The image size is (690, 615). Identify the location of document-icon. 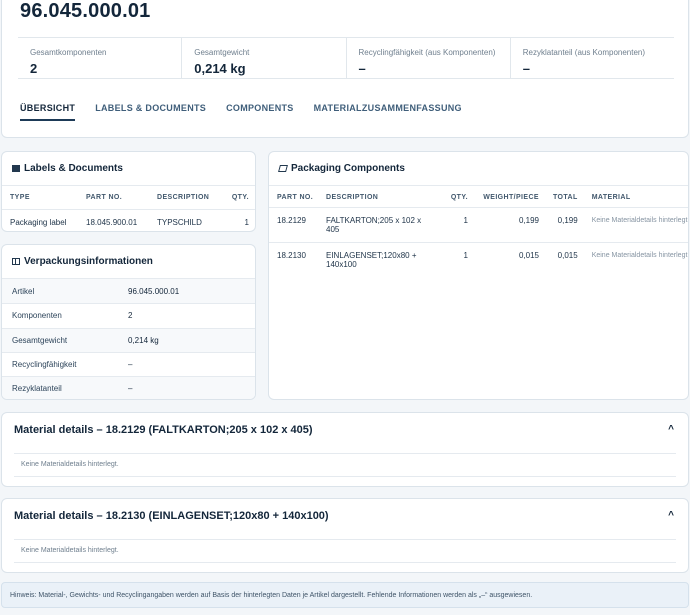
(16, 168).